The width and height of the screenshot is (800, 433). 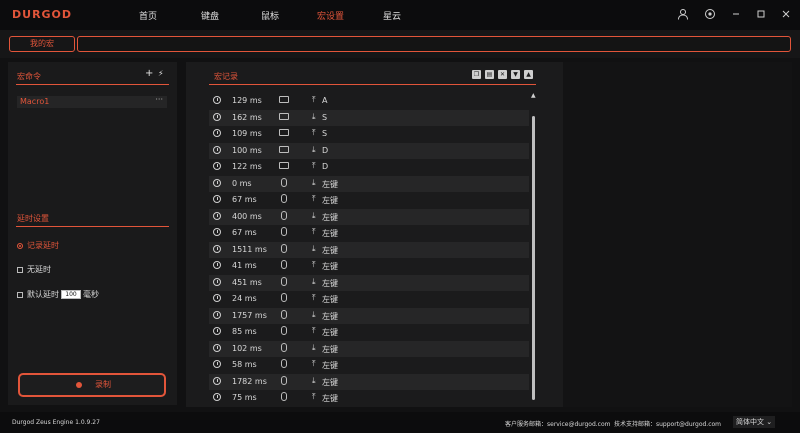 What do you see at coordinates (489, 74) in the screenshot?
I see `paste-icon: ▤` at bounding box center [489, 74].